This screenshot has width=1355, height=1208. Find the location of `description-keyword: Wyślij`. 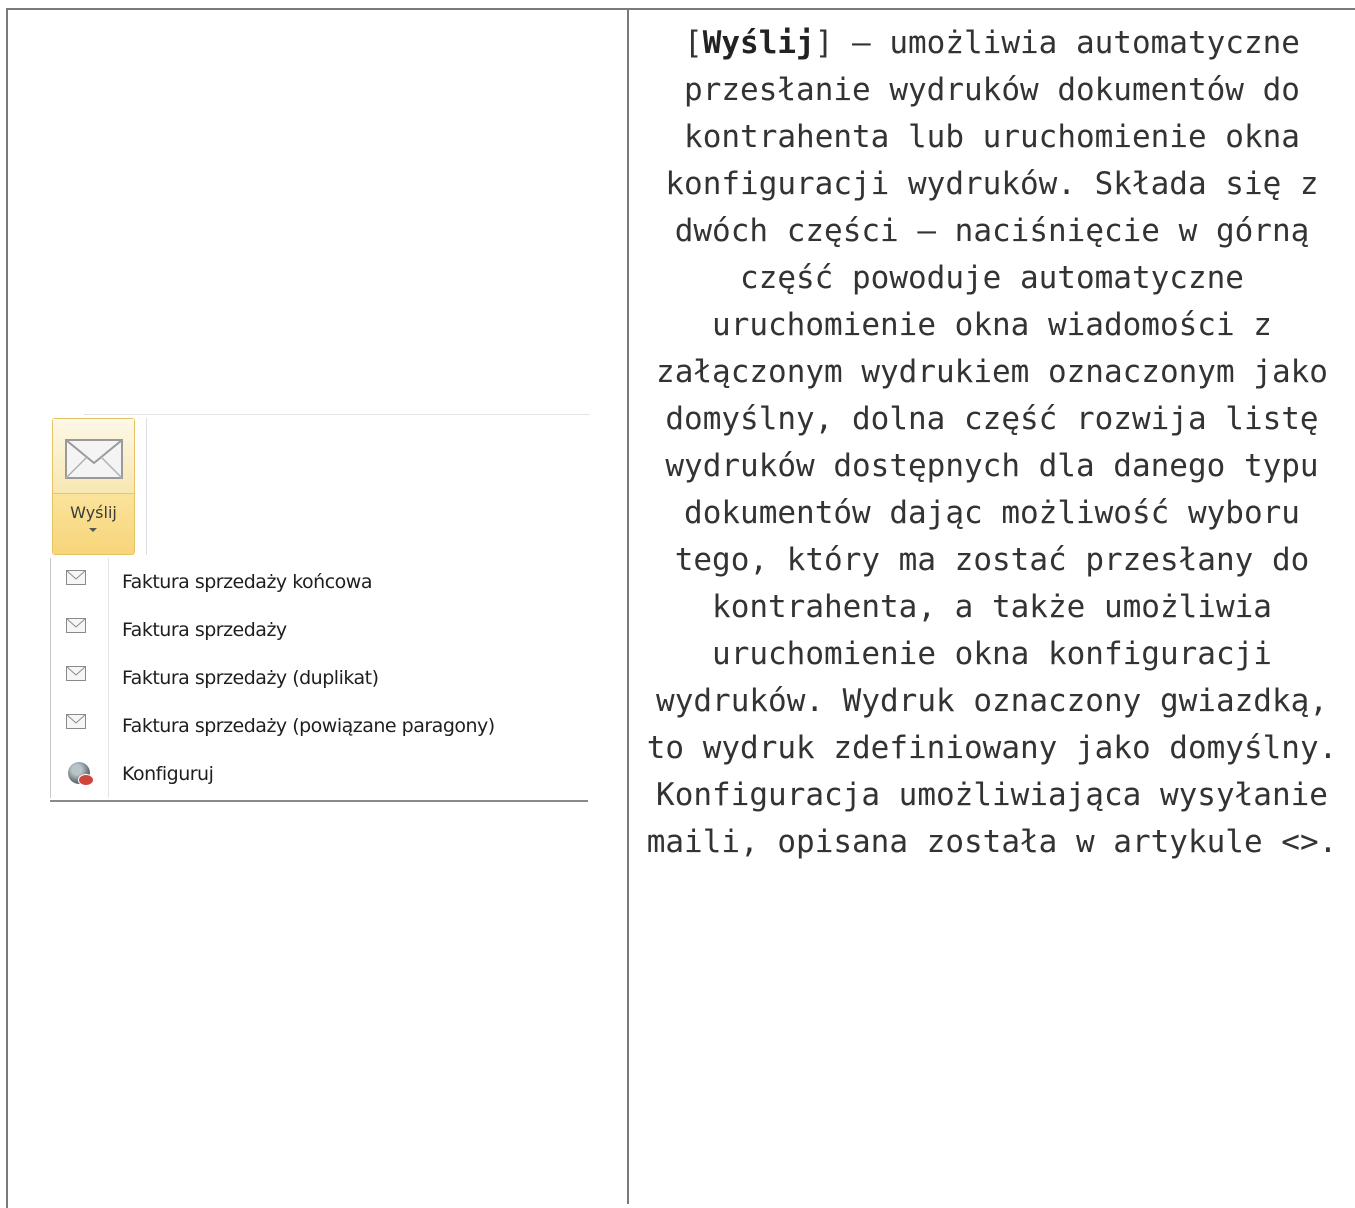

description-keyword: Wyślij is located at coordinates (758, 43).